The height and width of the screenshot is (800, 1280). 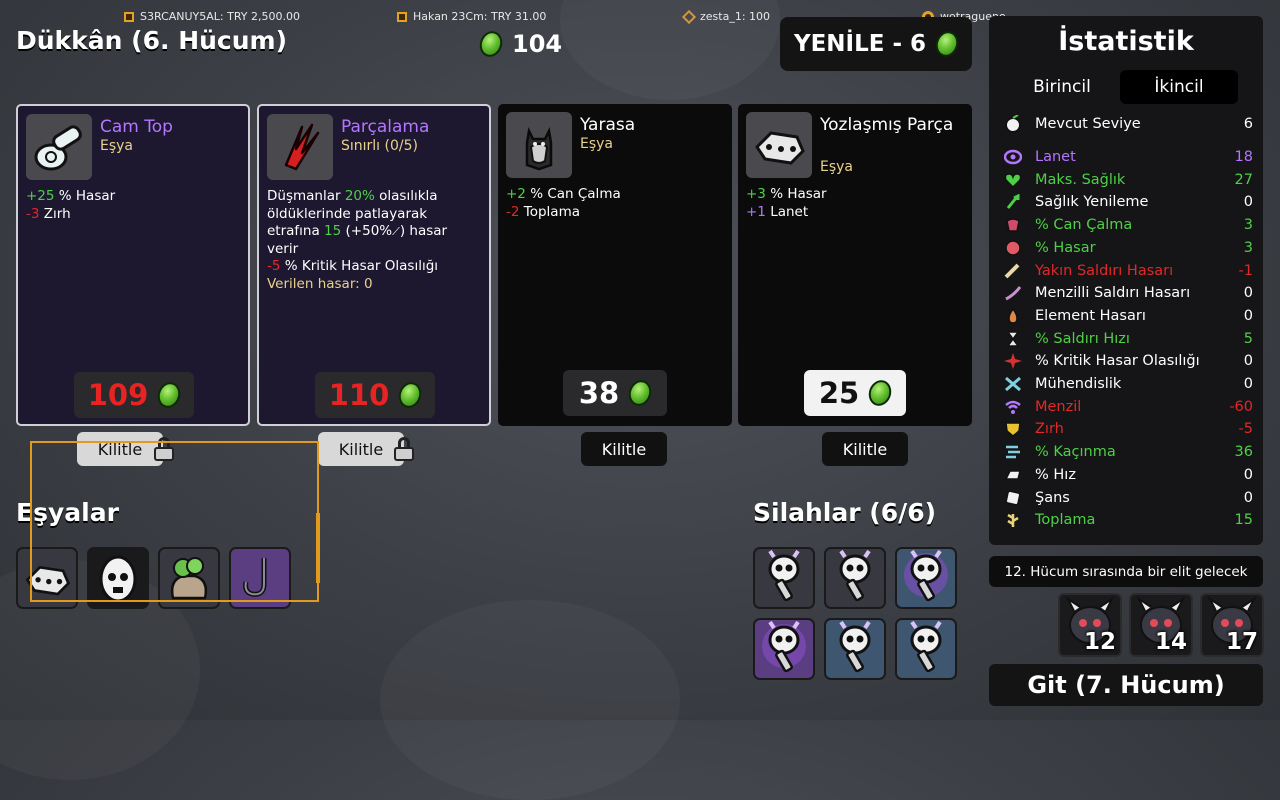 I want to click on luck-icon, so click(x=1013, y=498).